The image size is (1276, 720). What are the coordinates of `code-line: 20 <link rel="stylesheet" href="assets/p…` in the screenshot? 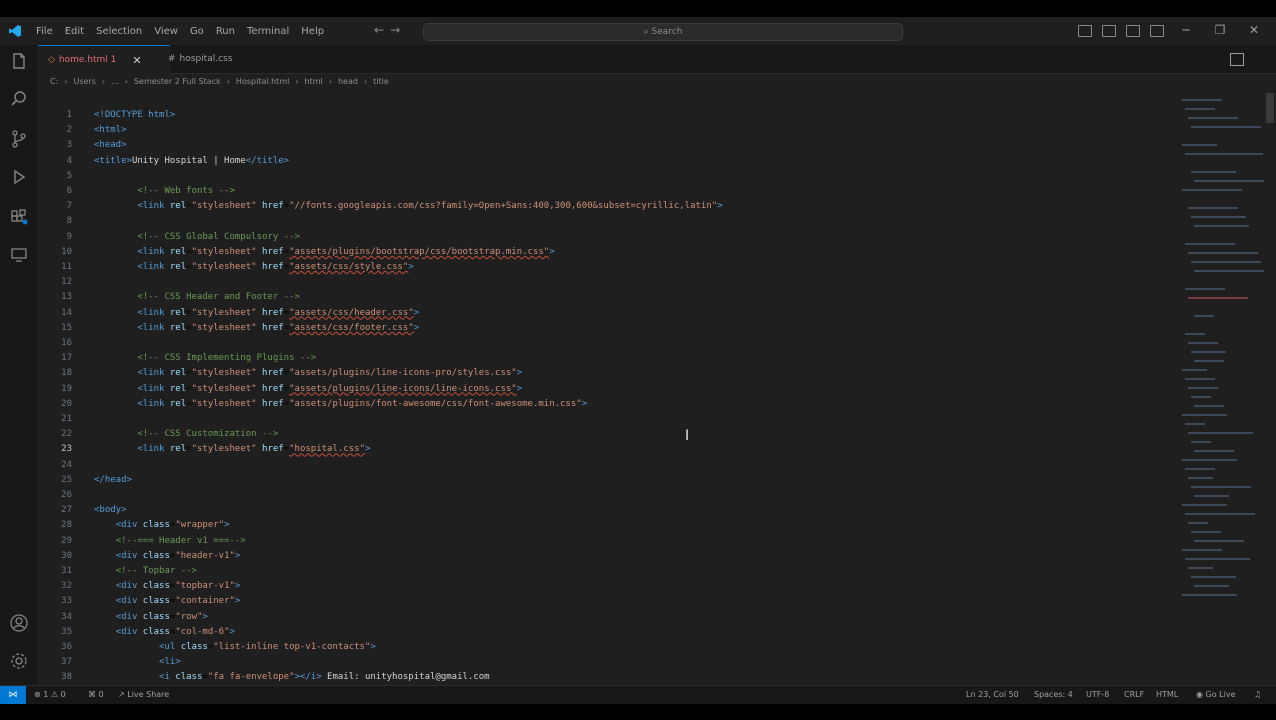 It's located at (605, 404).